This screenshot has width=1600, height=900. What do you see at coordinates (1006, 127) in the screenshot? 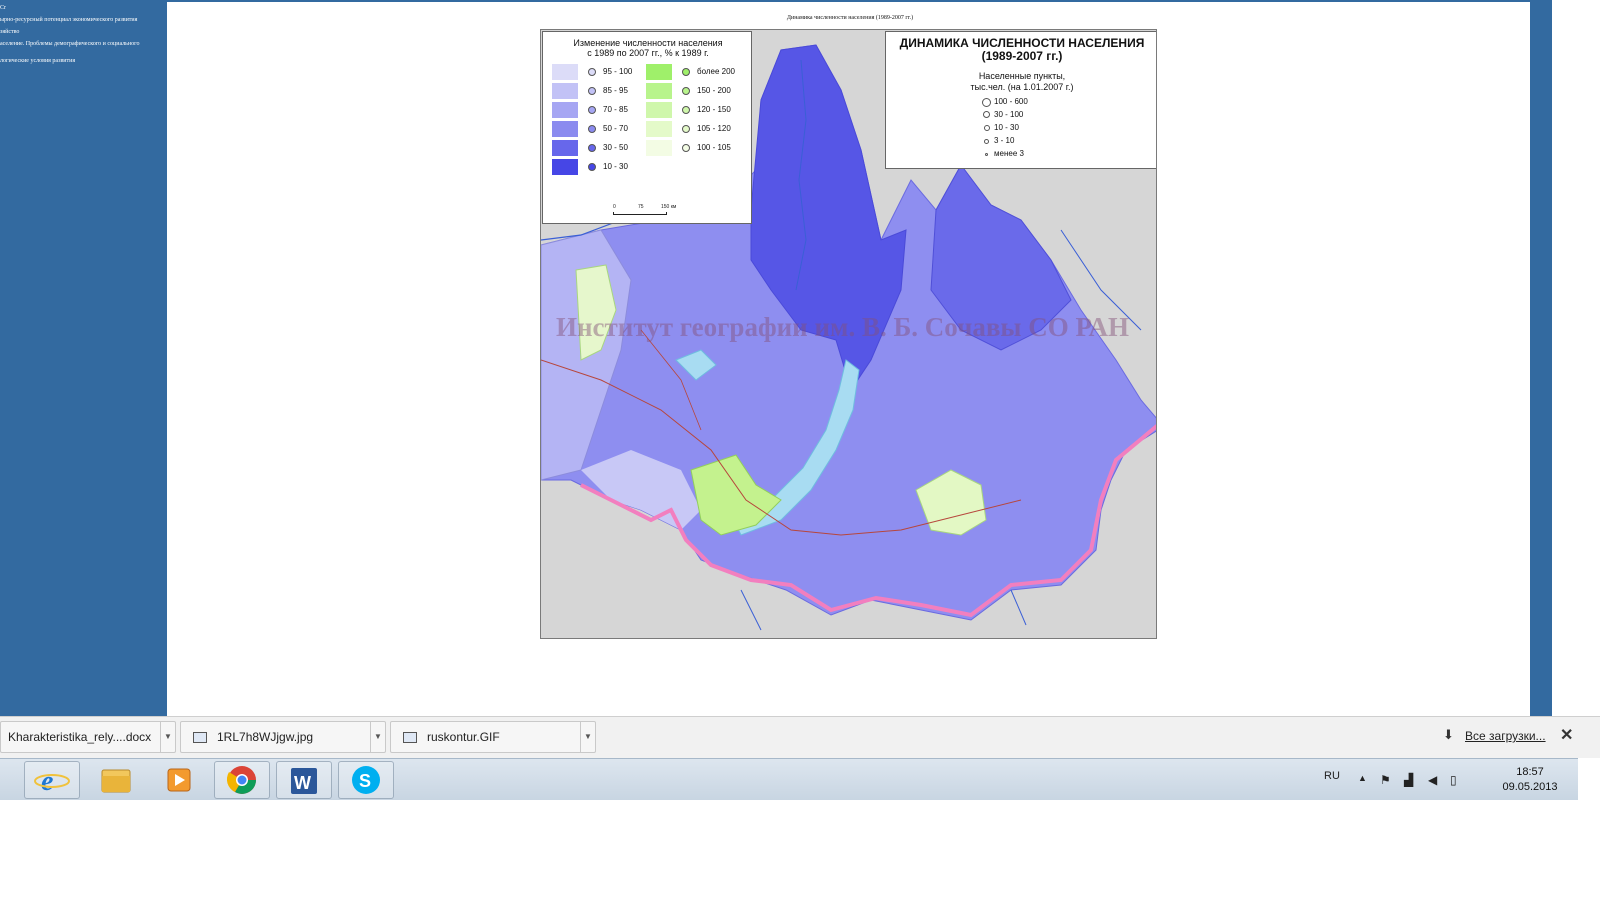
I see `settlement-size-label: 10 - 30` at bounding box center [1006, 127].